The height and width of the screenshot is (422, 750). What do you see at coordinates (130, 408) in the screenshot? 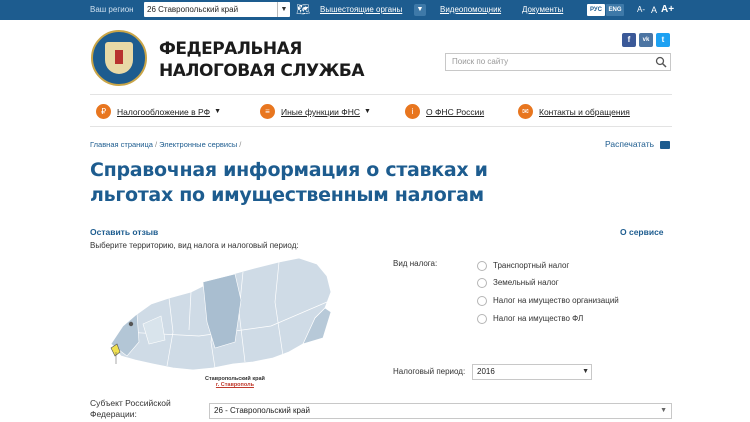
I see `subject-label: Субъект Российской Федерации:` at bounding box center [130, 408].